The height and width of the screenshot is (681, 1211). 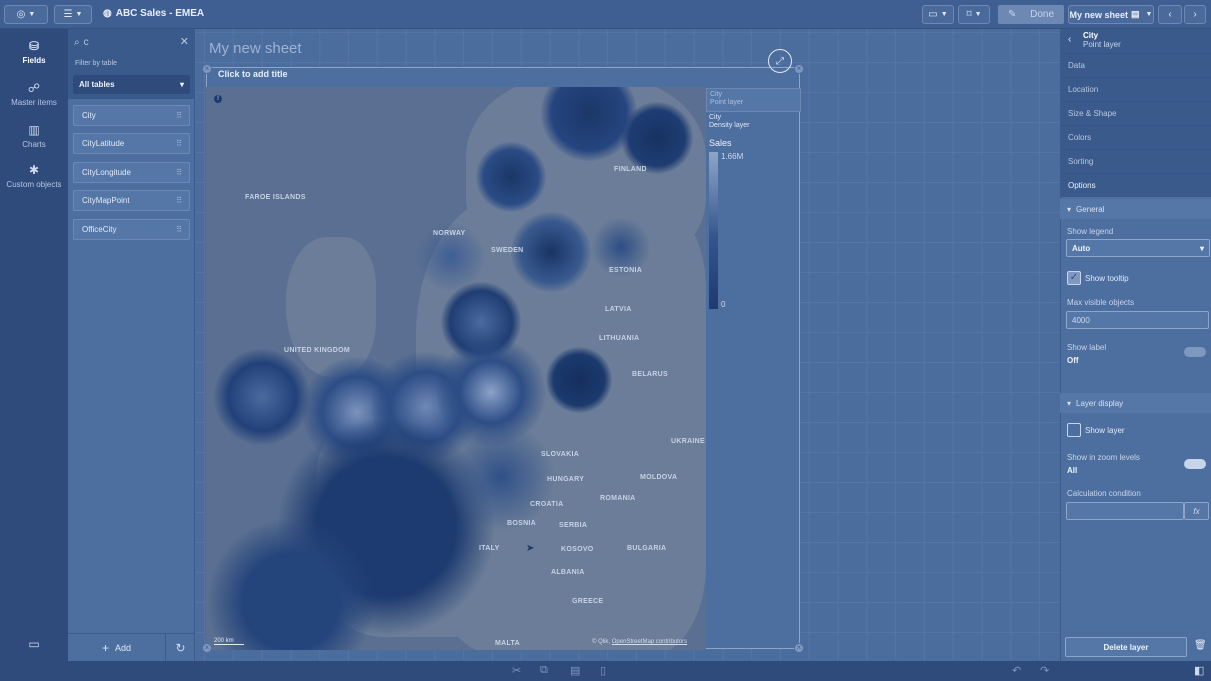 I want to click on delete-icon: ▯, so click(x=603, y=670).